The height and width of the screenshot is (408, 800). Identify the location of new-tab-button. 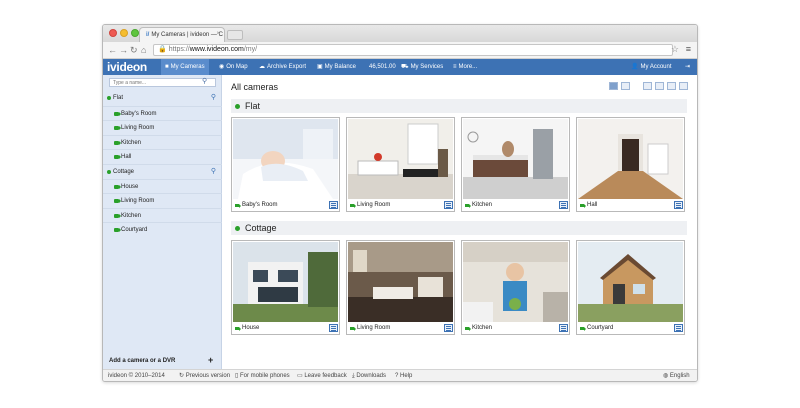
(235, 35).